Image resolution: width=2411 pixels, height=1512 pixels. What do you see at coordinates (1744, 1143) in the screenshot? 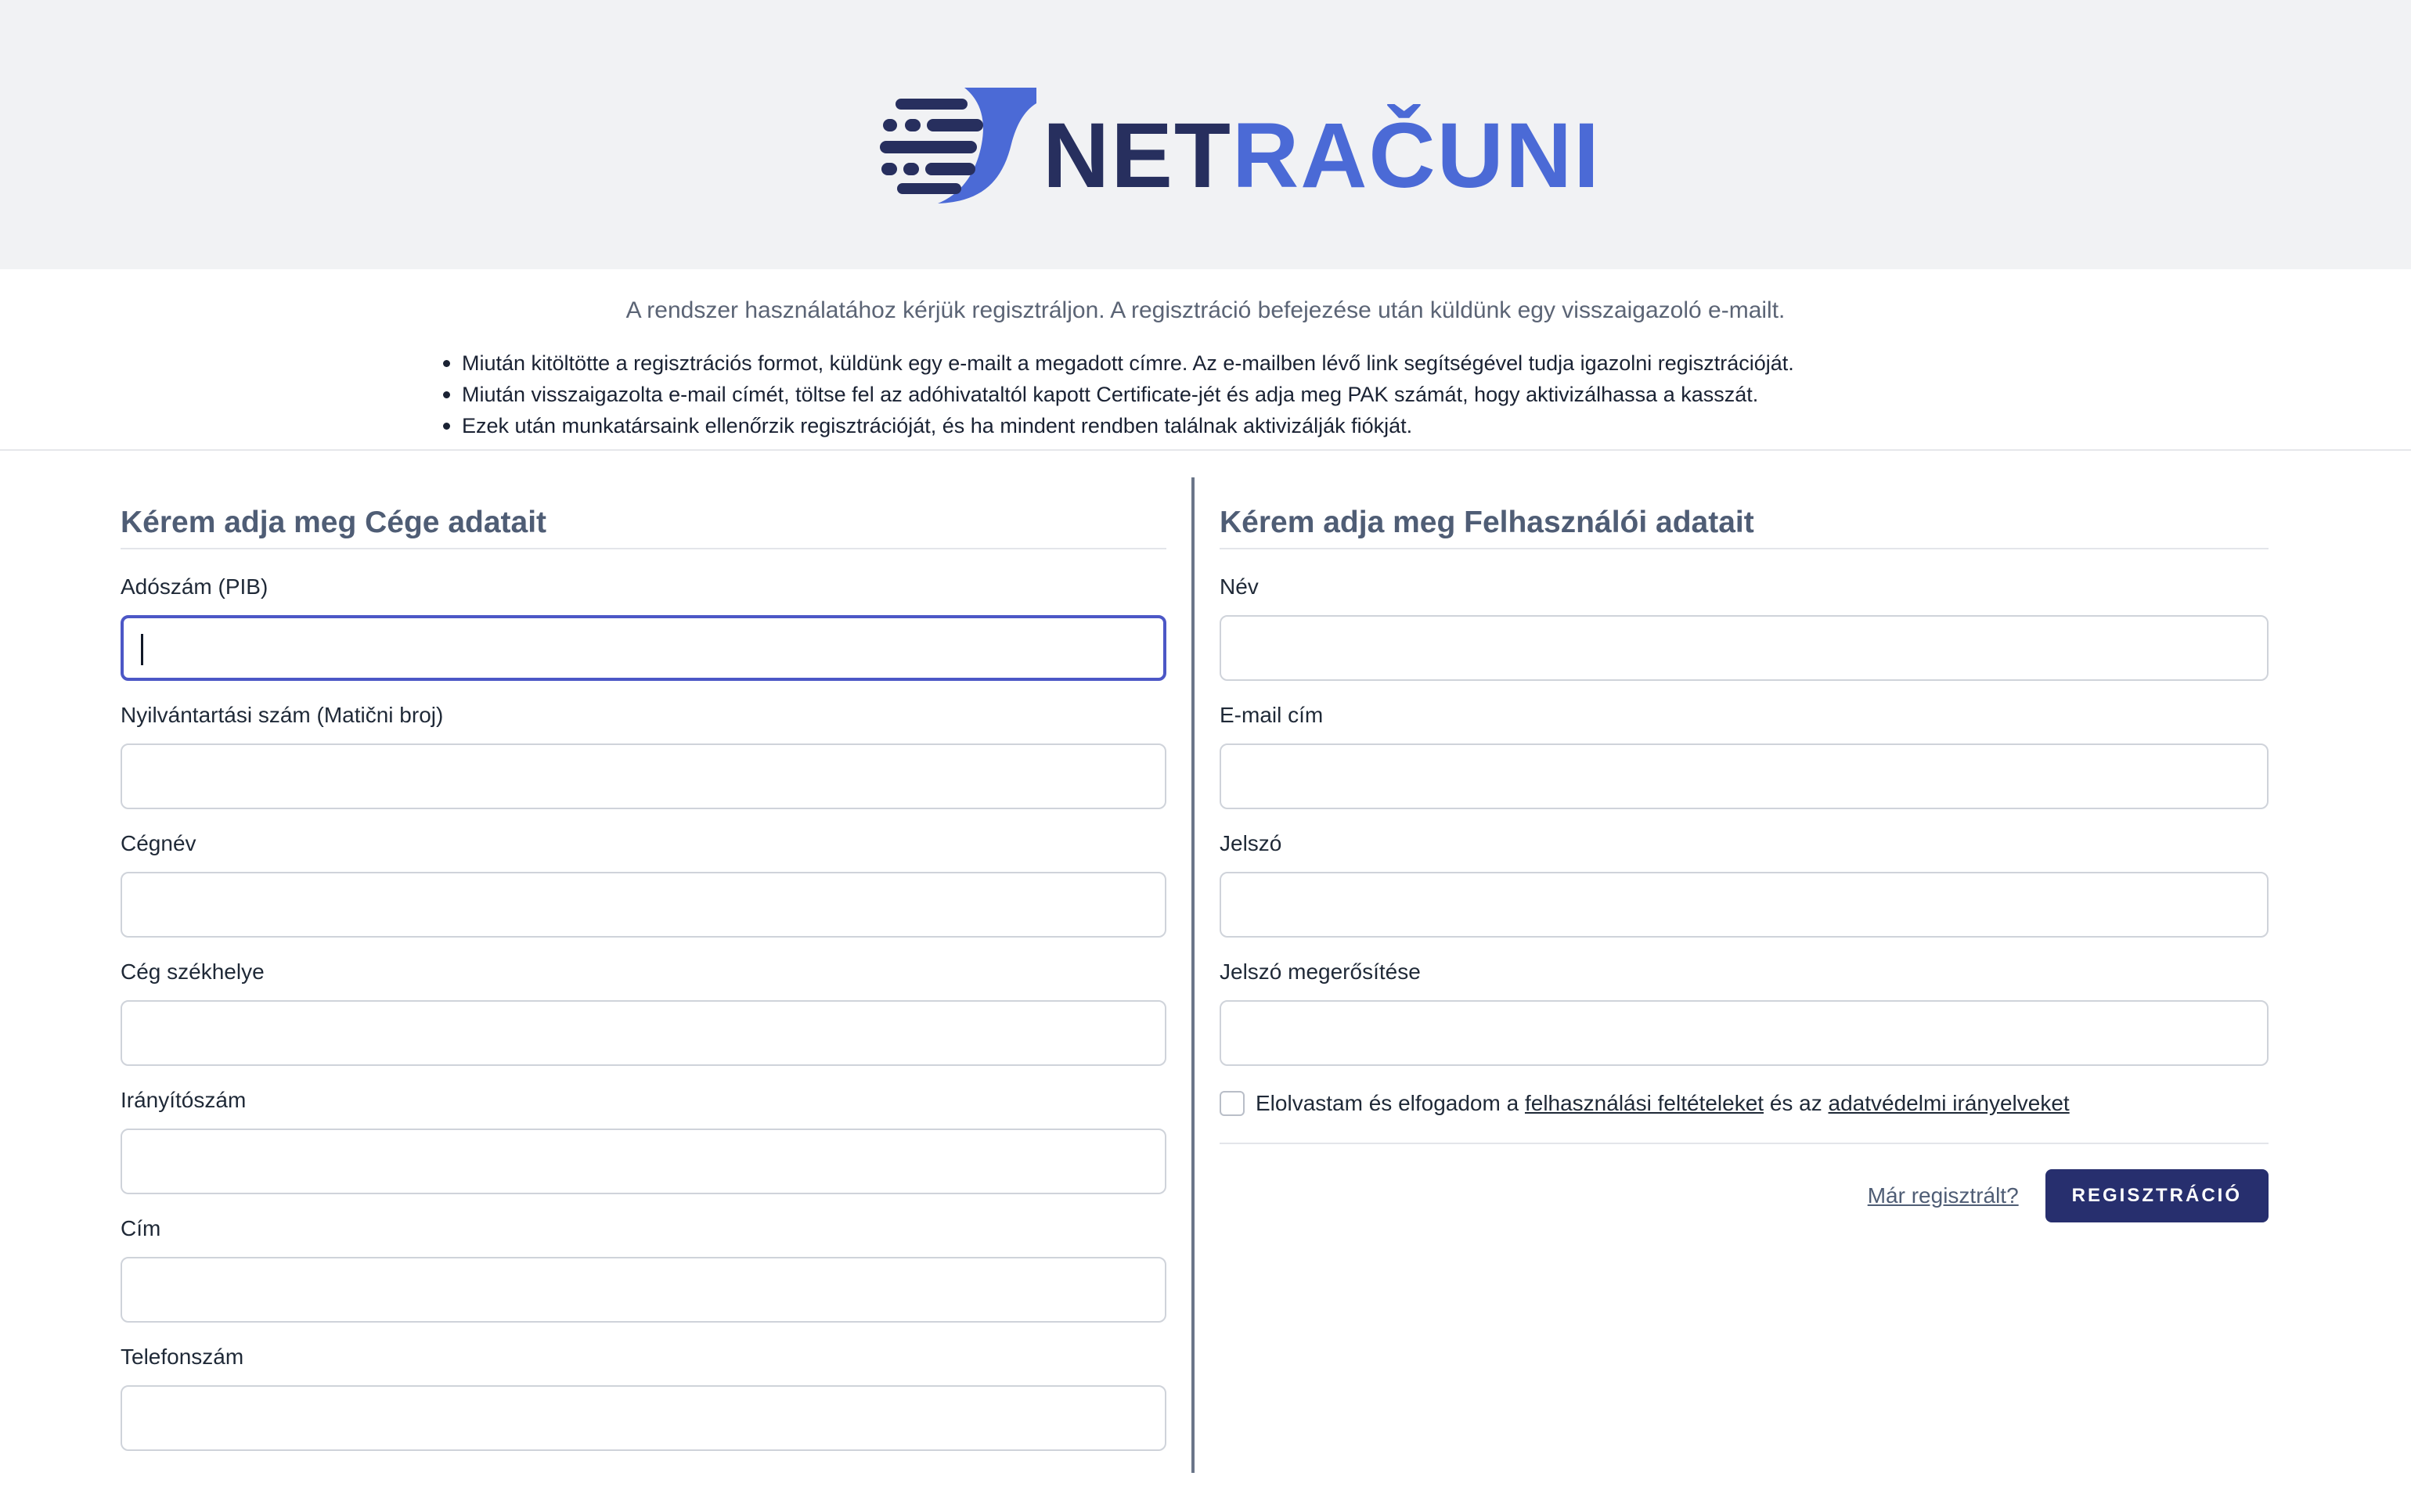
I see `actions-divider` at bounding box center [1744, 1143].